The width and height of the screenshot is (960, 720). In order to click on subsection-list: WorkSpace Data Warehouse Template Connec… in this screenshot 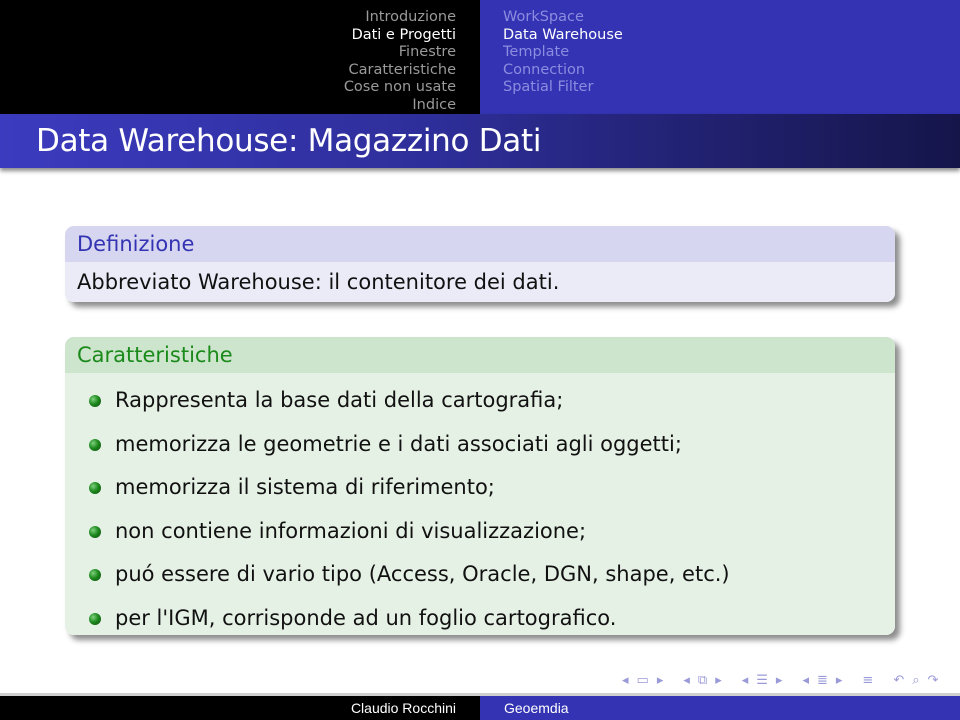, I will do `click(563, 53)`.